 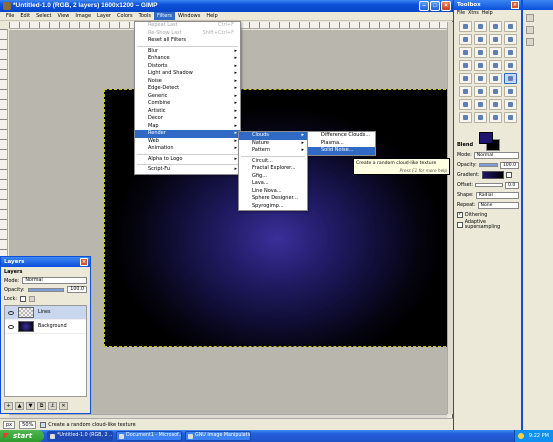 What do you see at coordinates (104, 16) in the screenshot?
I see `menu-layer: Layer` at bounding box center [104, 16].